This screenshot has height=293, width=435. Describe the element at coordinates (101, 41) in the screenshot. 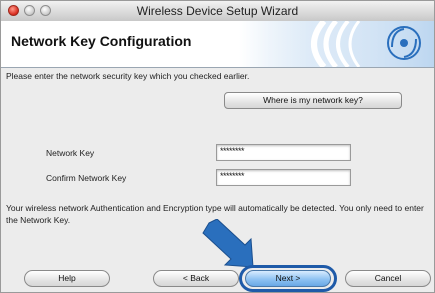

I see `page-title: Network Key Configuration` at that location.